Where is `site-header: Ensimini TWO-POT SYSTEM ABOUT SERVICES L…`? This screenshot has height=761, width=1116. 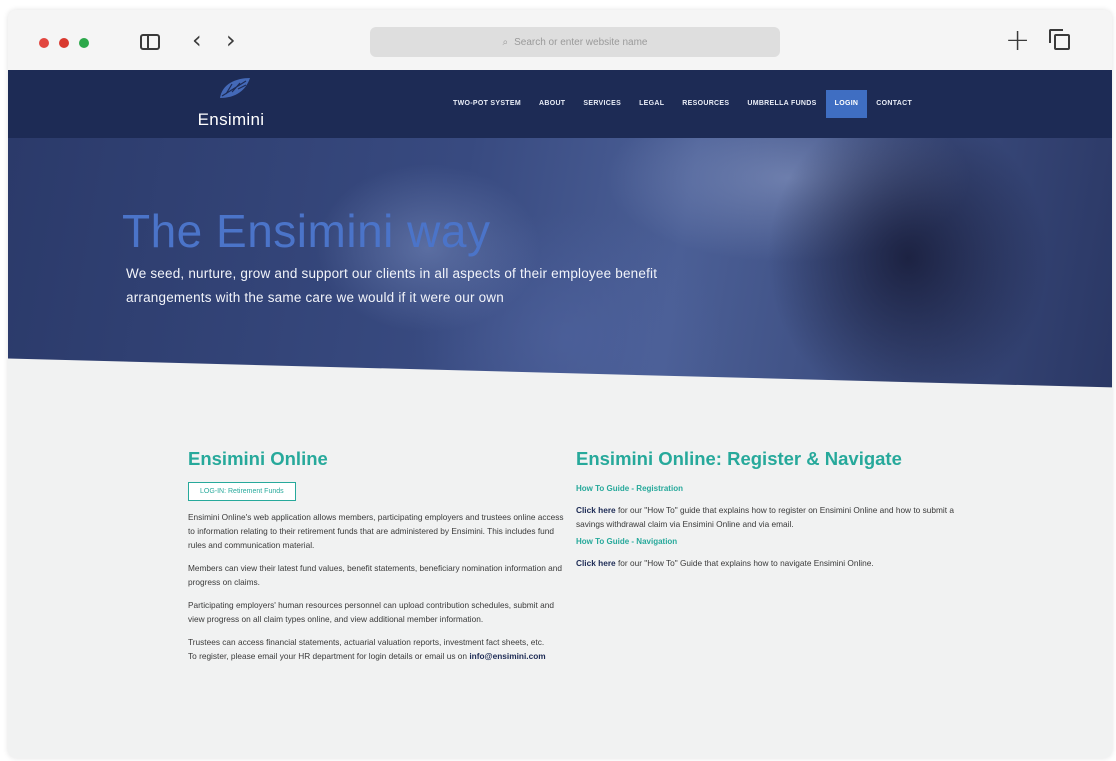
site-header: Ensimini TWO-POT SYSTEM ABOUT SERVICES L… is located at coordinates (560, 104).